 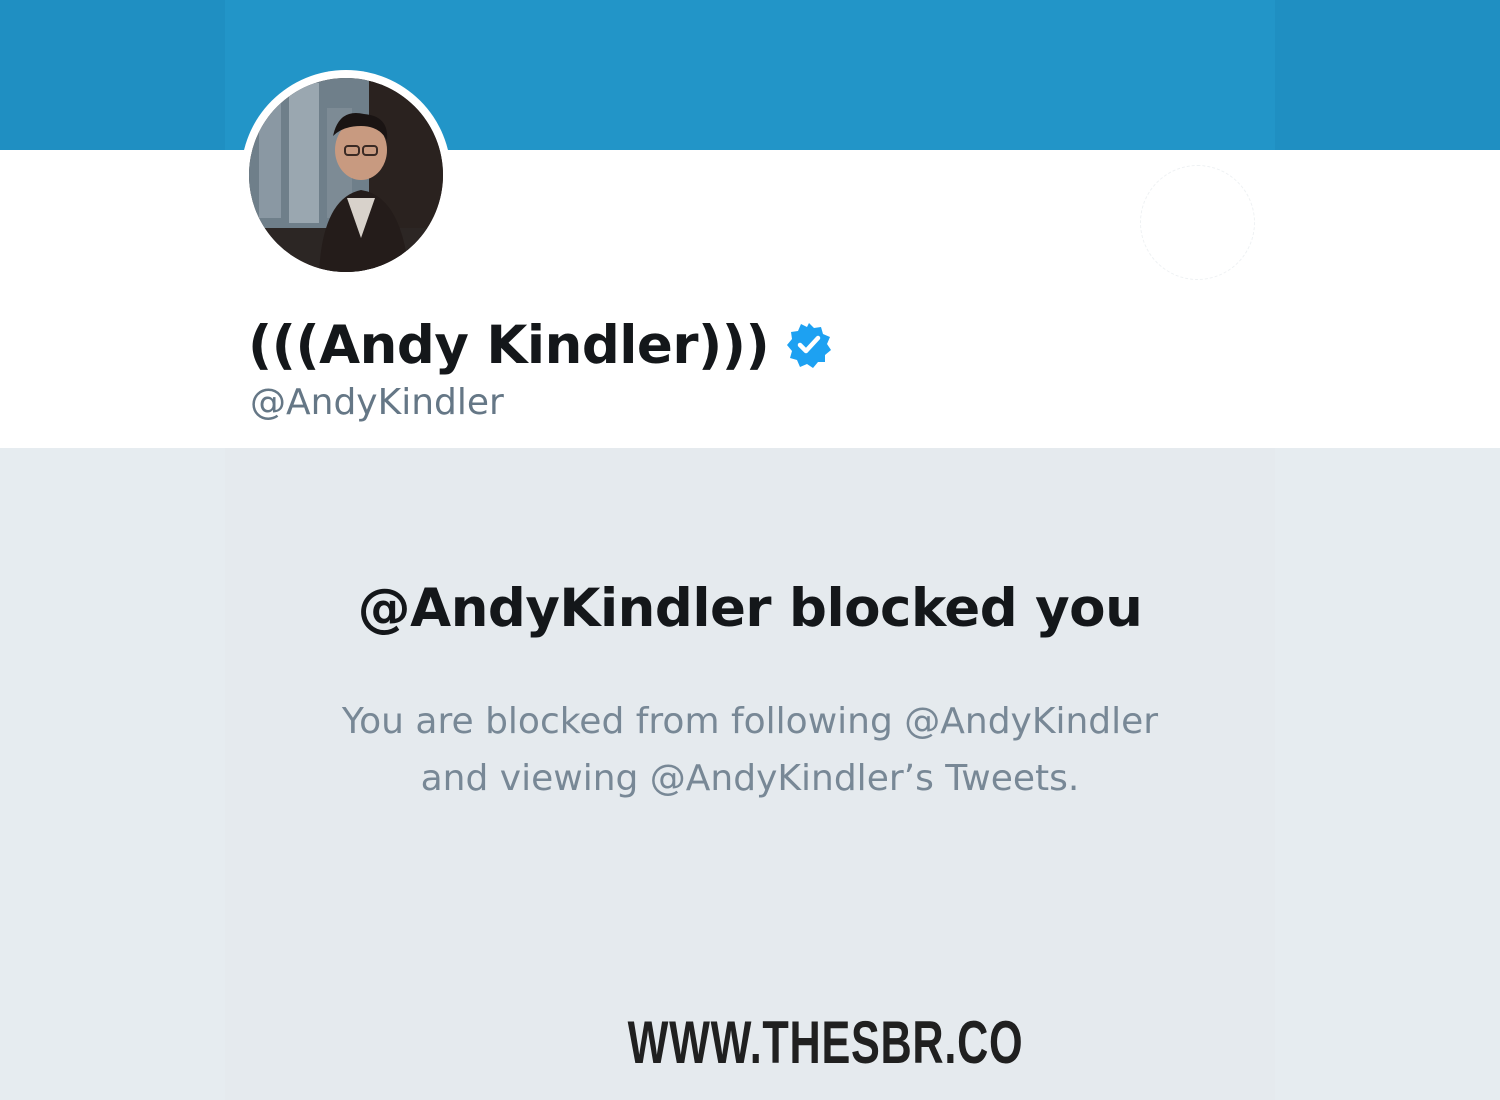 What do you see at coordinates (809, 345) in the screenshot?
I see `verified-badge-icon` at bounding box center [809, 345].